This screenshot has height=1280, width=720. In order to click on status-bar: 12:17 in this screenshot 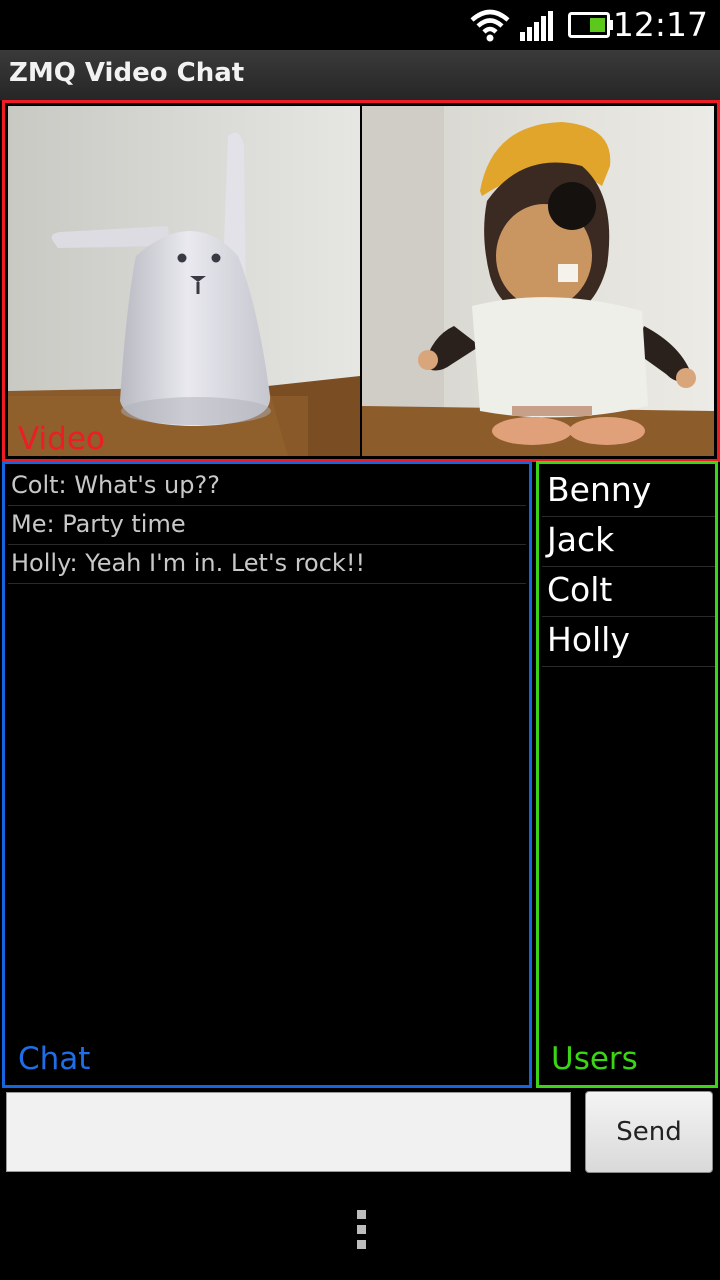, I will do `click(360, 25)`.